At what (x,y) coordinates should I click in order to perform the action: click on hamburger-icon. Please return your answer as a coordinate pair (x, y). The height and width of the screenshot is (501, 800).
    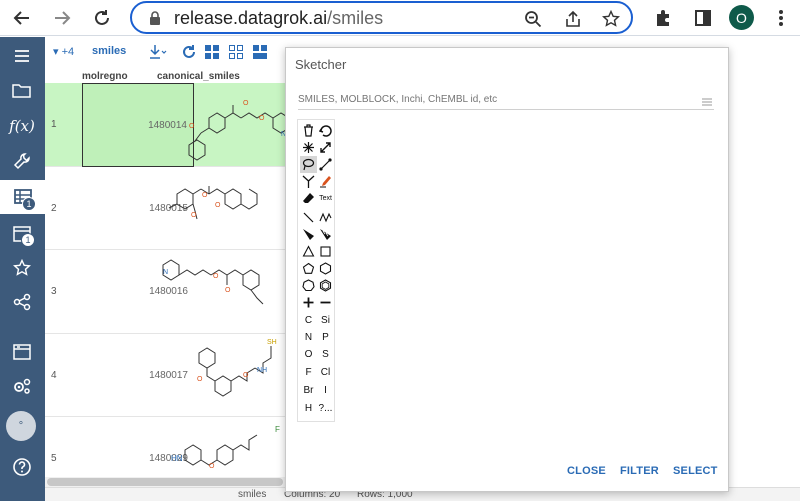
    Looking at the image, I should click on (707, 102).